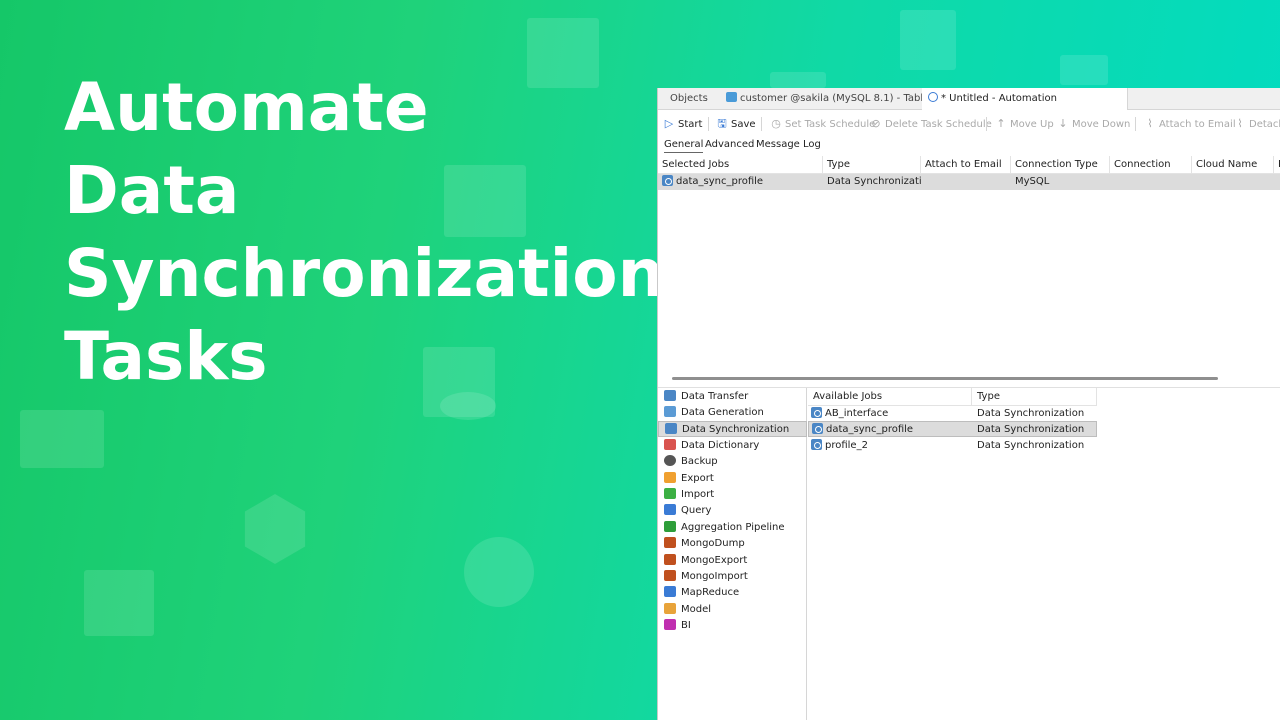 The height and width of the screenshot is (720, 1280). I want to click on automation-icon, so click(933, 97).